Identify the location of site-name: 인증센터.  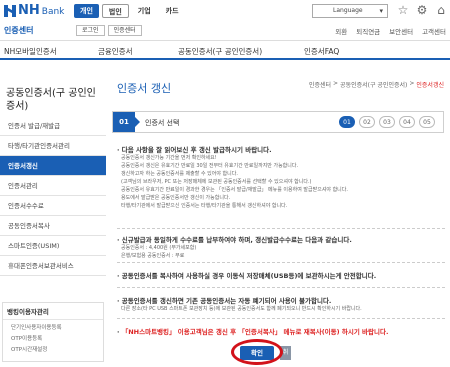
(18, 30).